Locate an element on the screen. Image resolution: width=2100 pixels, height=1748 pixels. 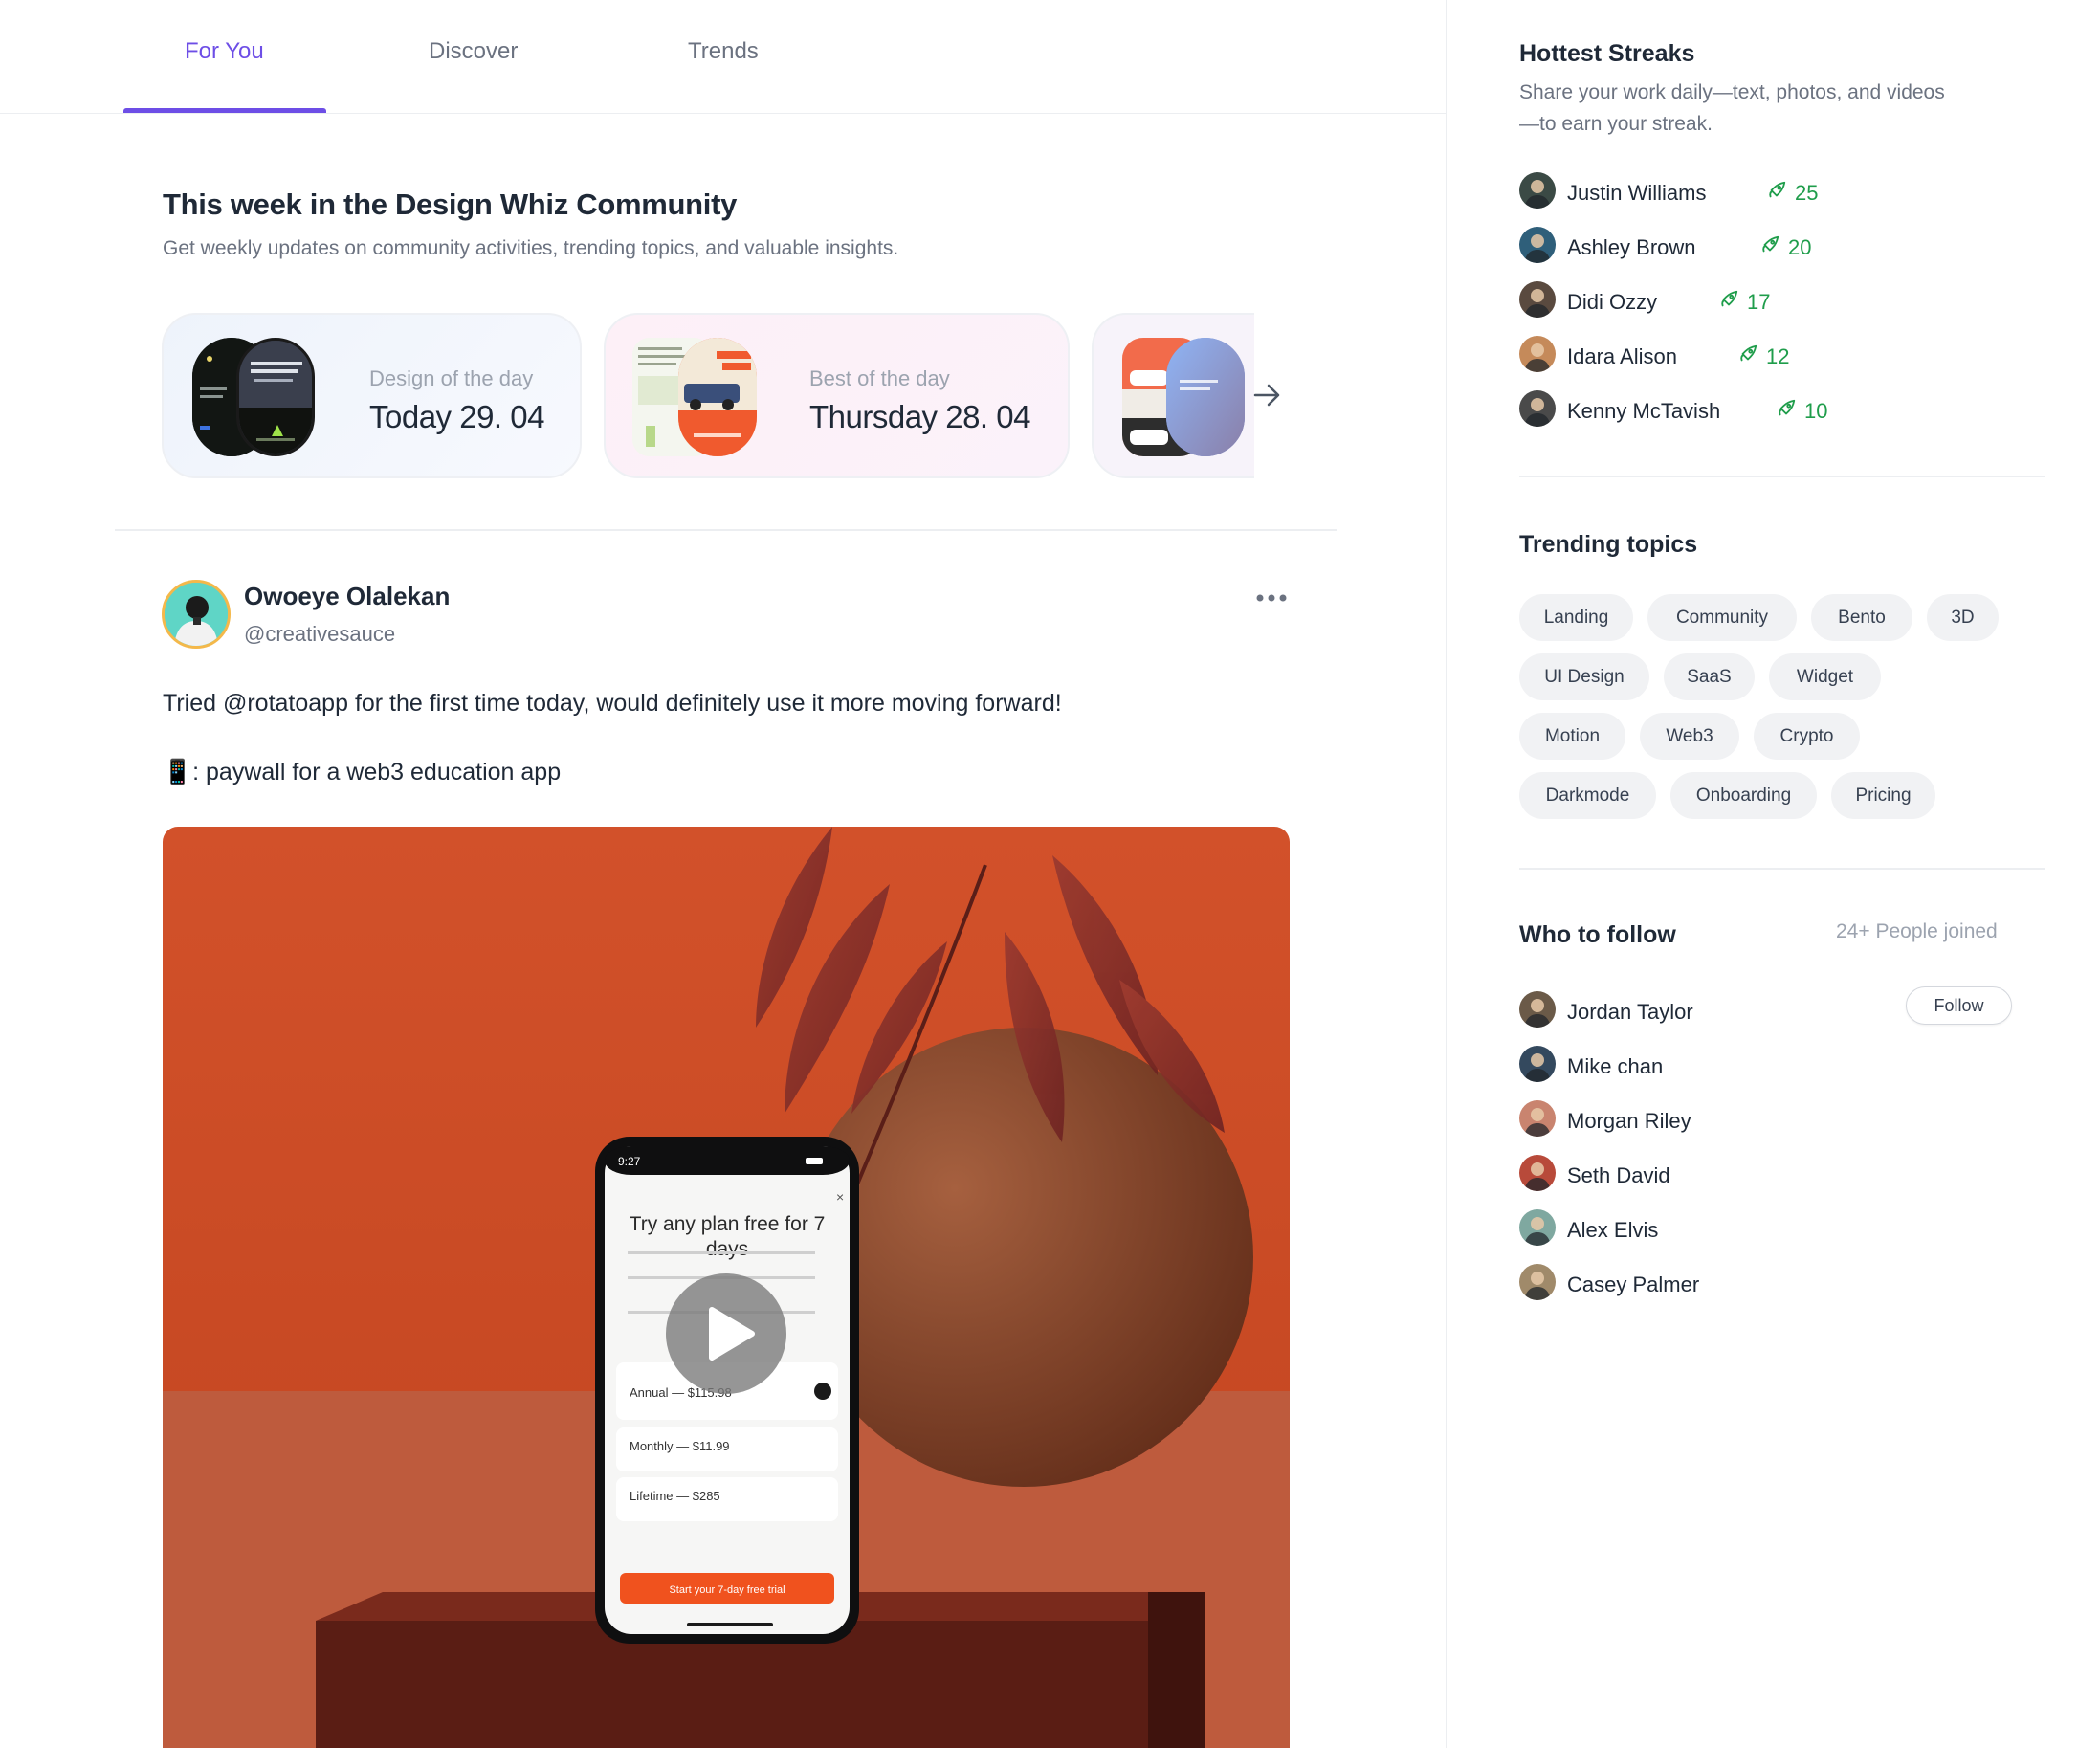
tab-for-you: For You is located at coordinates (225, 51).